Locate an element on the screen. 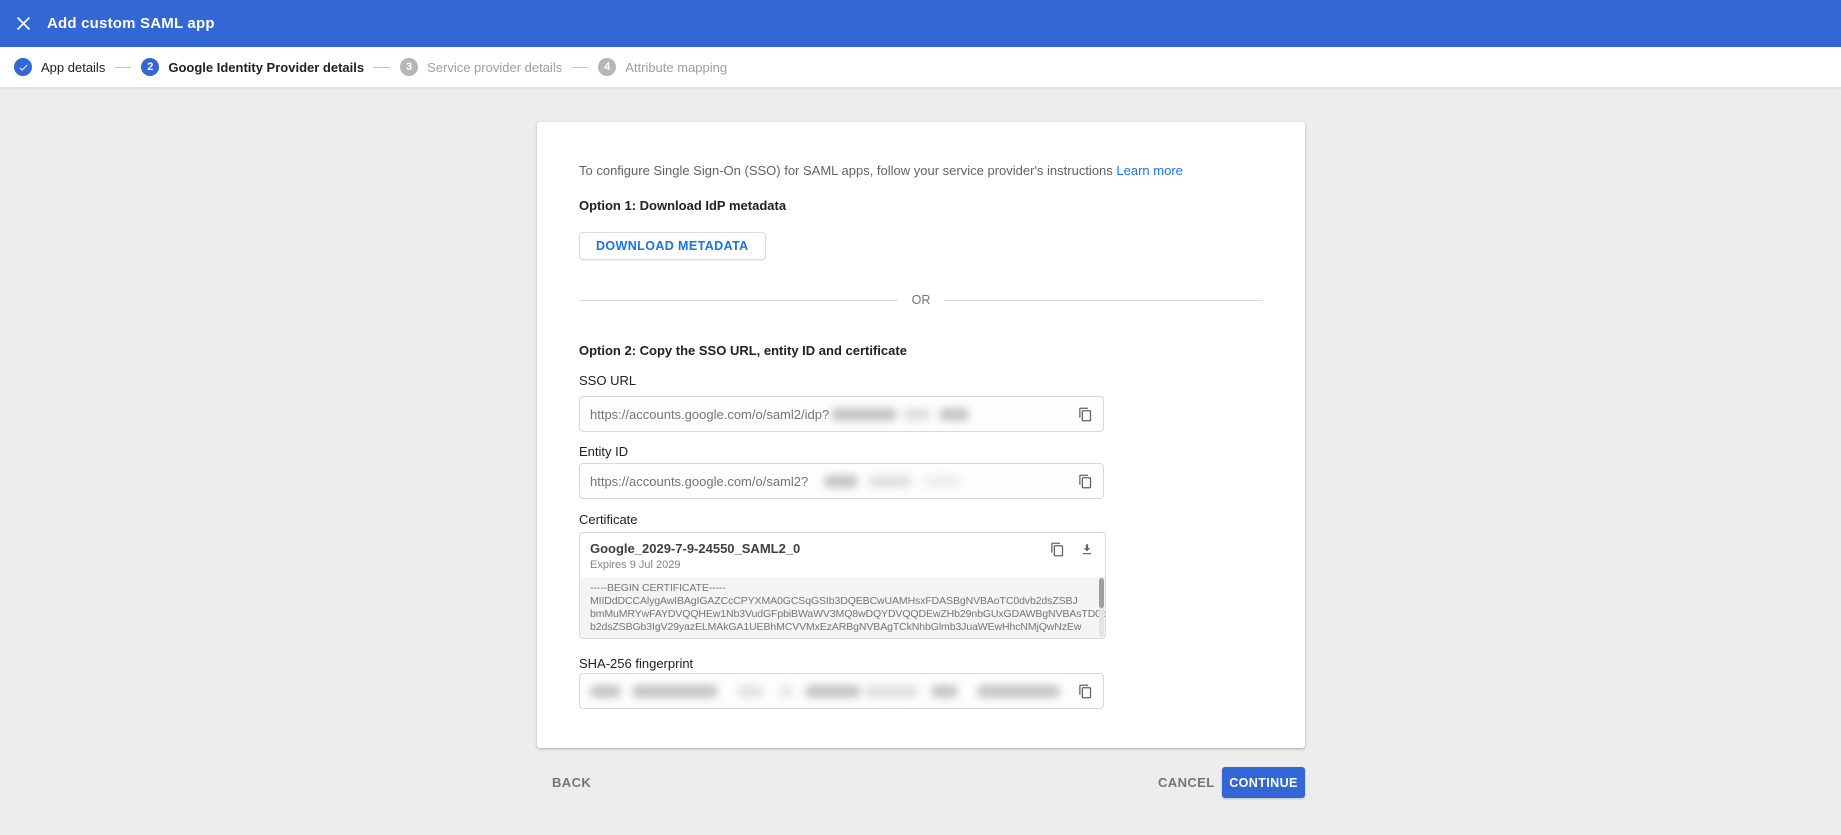 The width and height of the screenshot is (1841, 835). sso-url-field: https://accounts.google.com/o/saml2/idp? is located at coordinates (841, 414).